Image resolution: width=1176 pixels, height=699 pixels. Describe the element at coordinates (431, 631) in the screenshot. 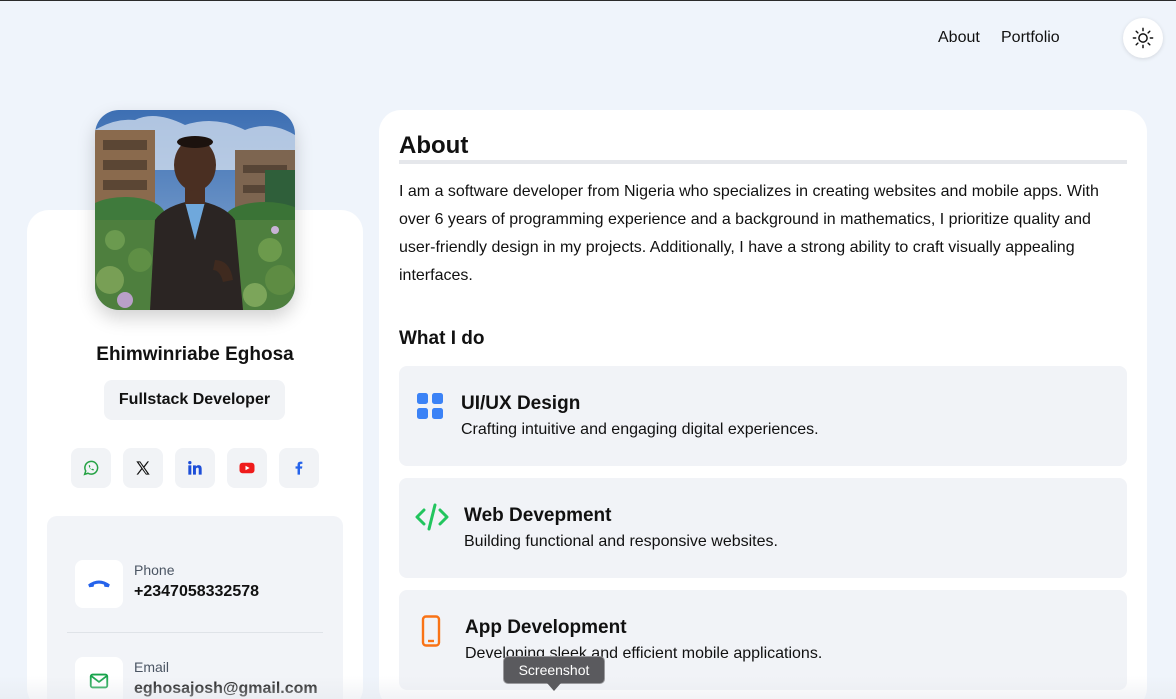

I see `mobile-icon` at that location.